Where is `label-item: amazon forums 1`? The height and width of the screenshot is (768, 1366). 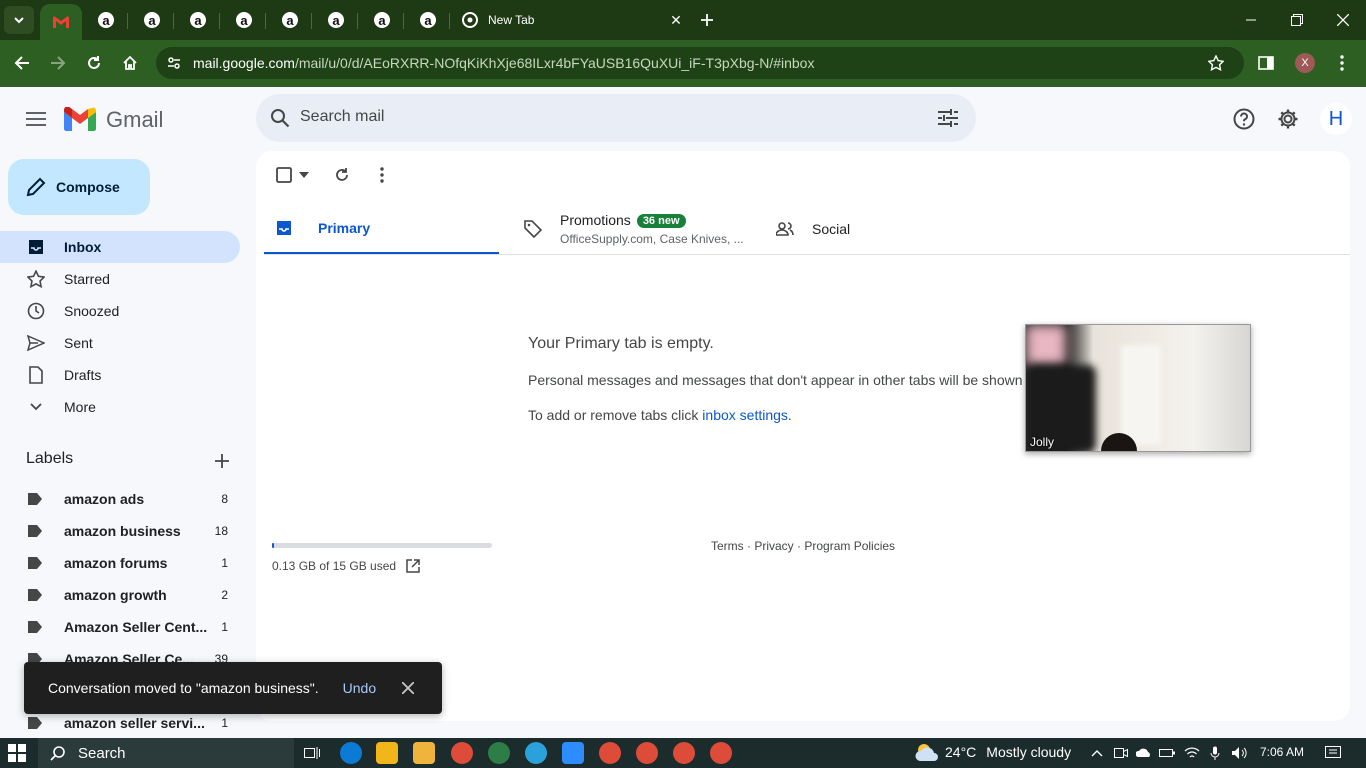 label-item: amazon forums 1 is located at coordinates (120, 563).